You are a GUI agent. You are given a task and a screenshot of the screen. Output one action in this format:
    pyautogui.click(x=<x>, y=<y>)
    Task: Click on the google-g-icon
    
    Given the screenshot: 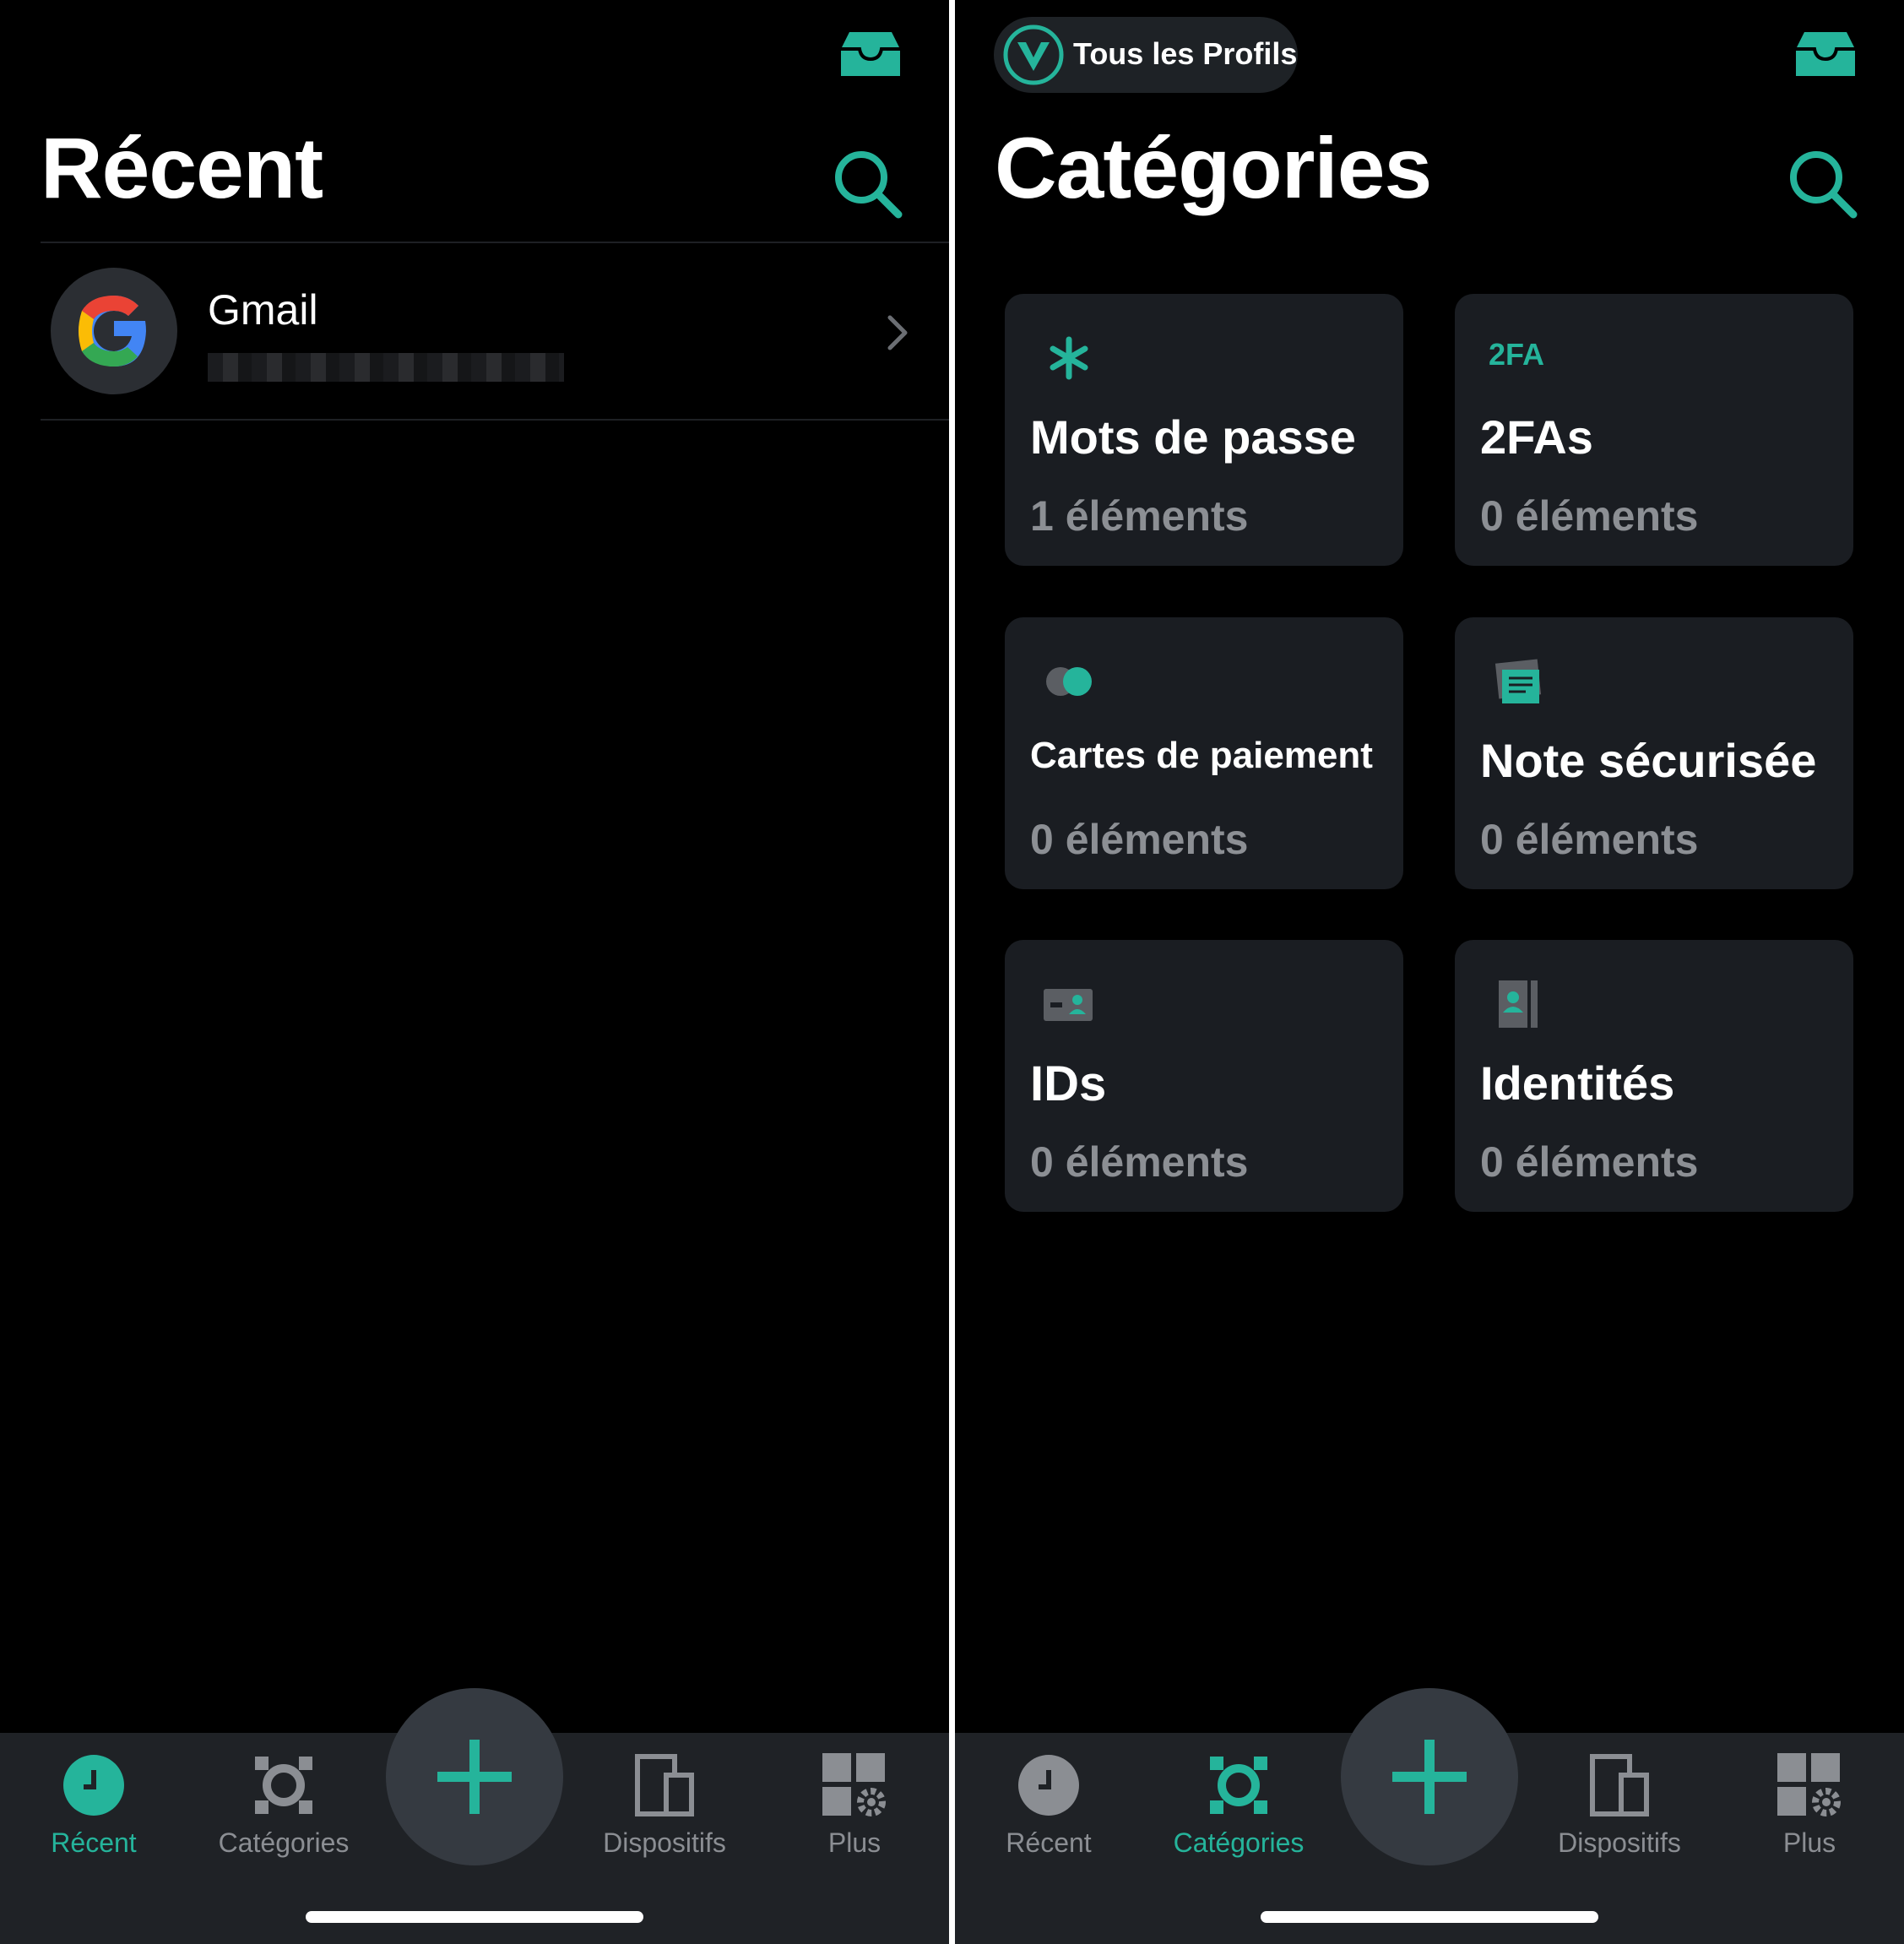 What is the action you would take?
    pyautogui.click(x=112, y=331)
    